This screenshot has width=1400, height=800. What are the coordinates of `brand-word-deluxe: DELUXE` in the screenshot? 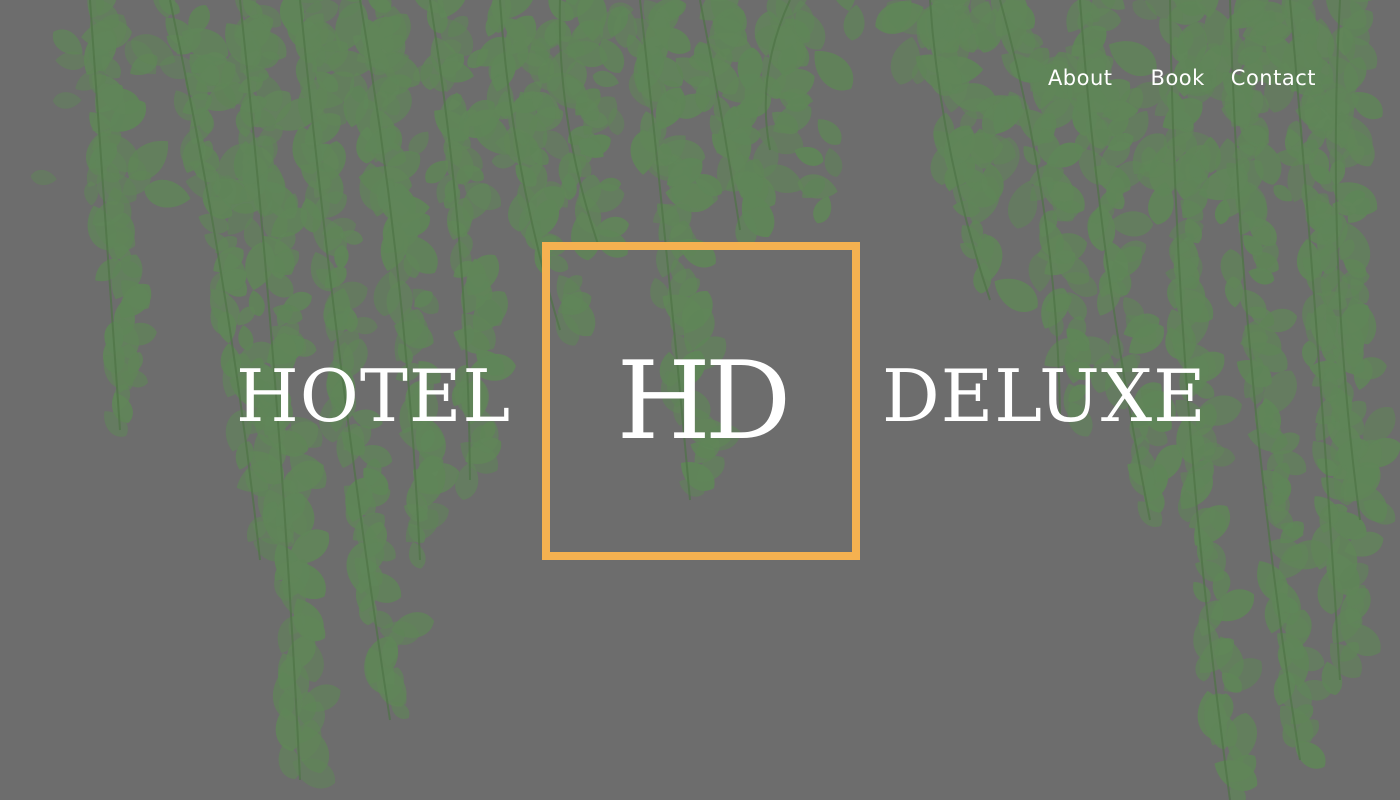 It's located at (1044, 396).